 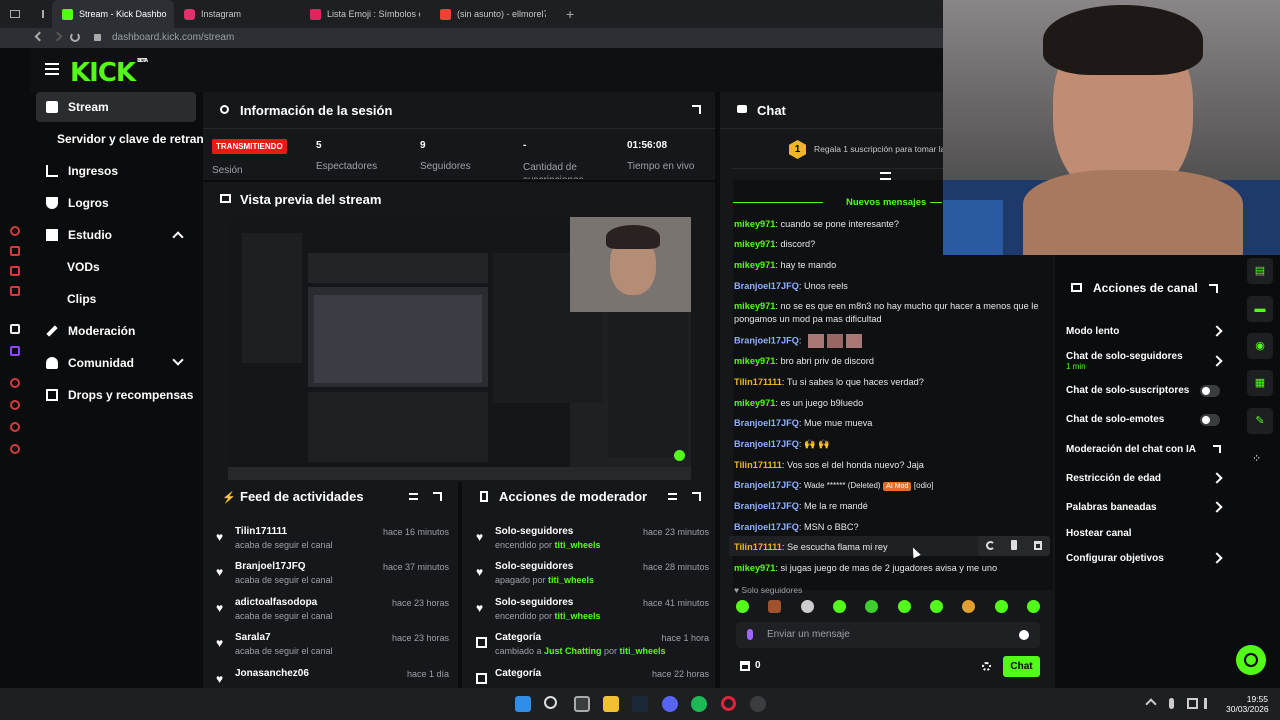 What do you see at coordinates (109, 73) in the screenshot?
I see `kick-logo: KICK BETA` at bounding box center [109, 73].